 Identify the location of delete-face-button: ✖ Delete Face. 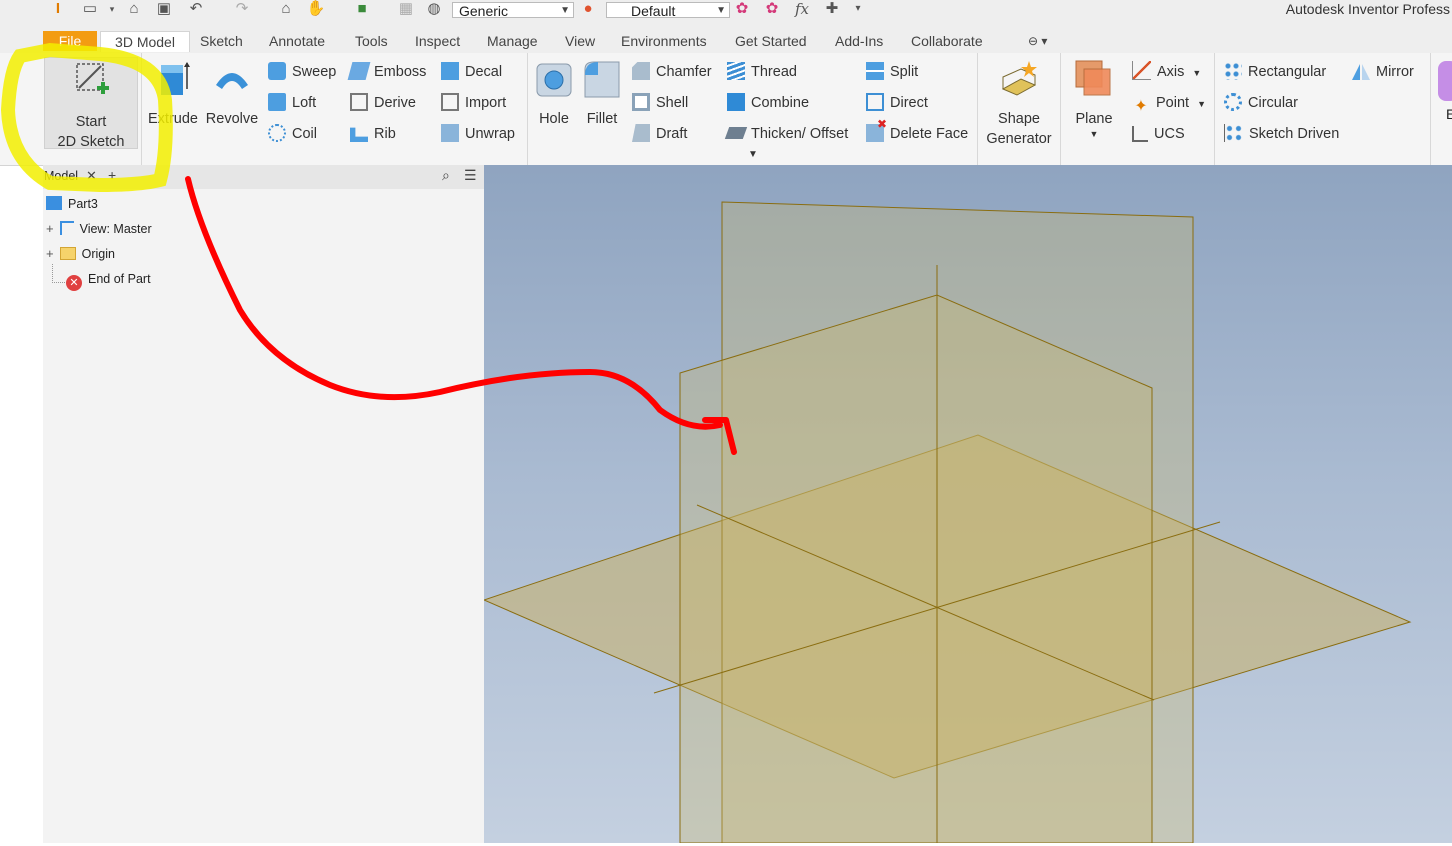
(917, 132).